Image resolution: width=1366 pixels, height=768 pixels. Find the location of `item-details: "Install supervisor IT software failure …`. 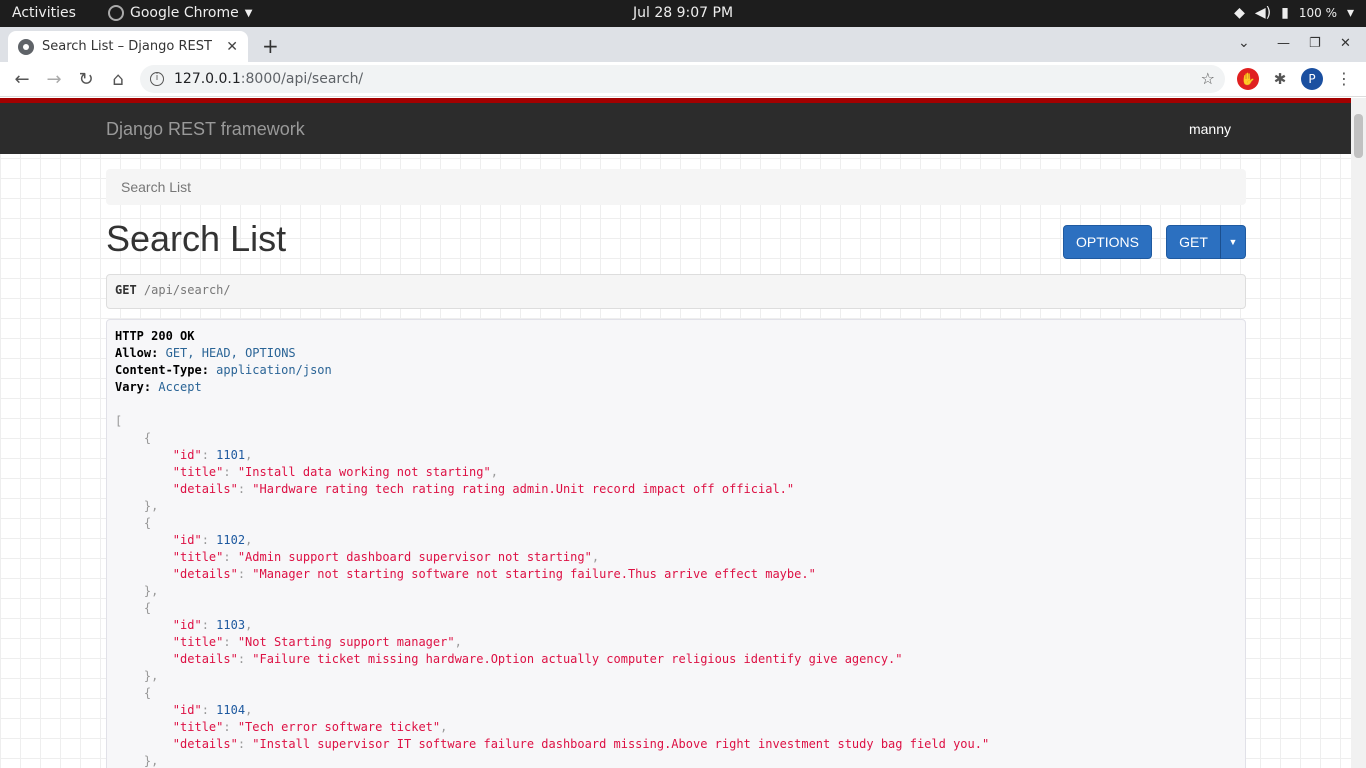

item-details: "Install supervisor IT software failure … is located at coordinates (621, 744).